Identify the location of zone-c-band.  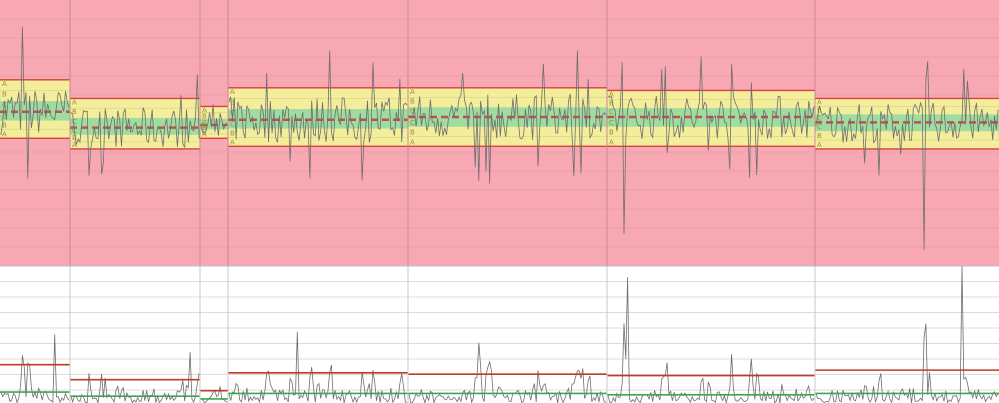
(135, 126).